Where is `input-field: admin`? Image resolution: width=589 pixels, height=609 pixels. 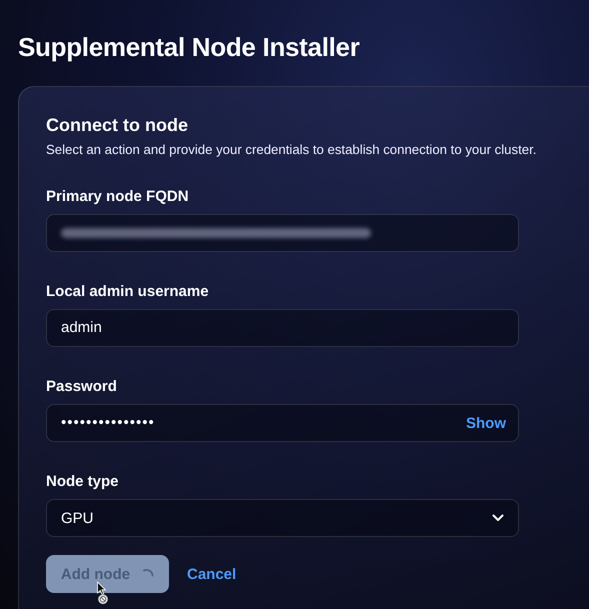 input-field: admin is located at coordinates (282, 328).